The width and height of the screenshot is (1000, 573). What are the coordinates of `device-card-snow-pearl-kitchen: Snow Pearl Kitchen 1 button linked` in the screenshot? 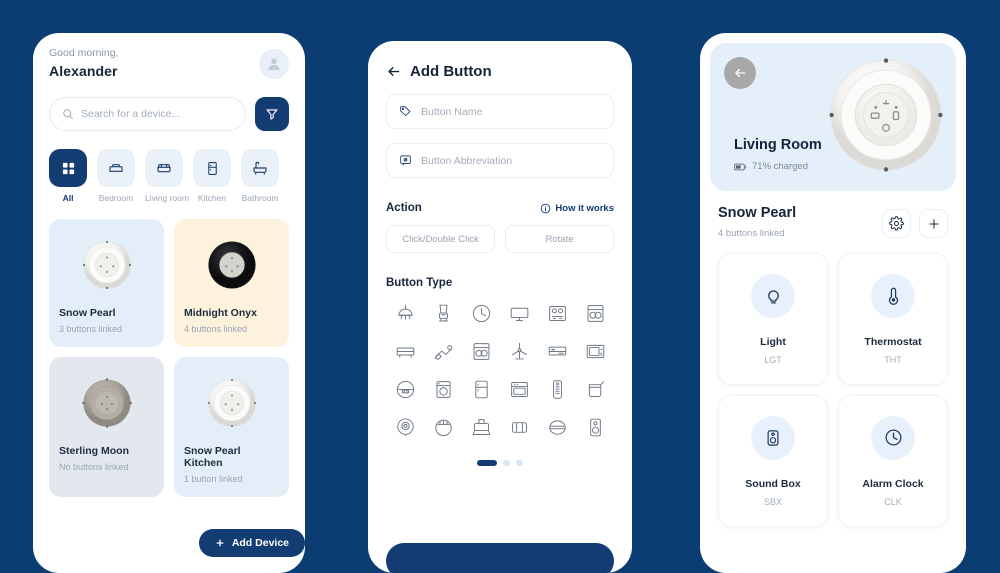 It's located at (231, 427).